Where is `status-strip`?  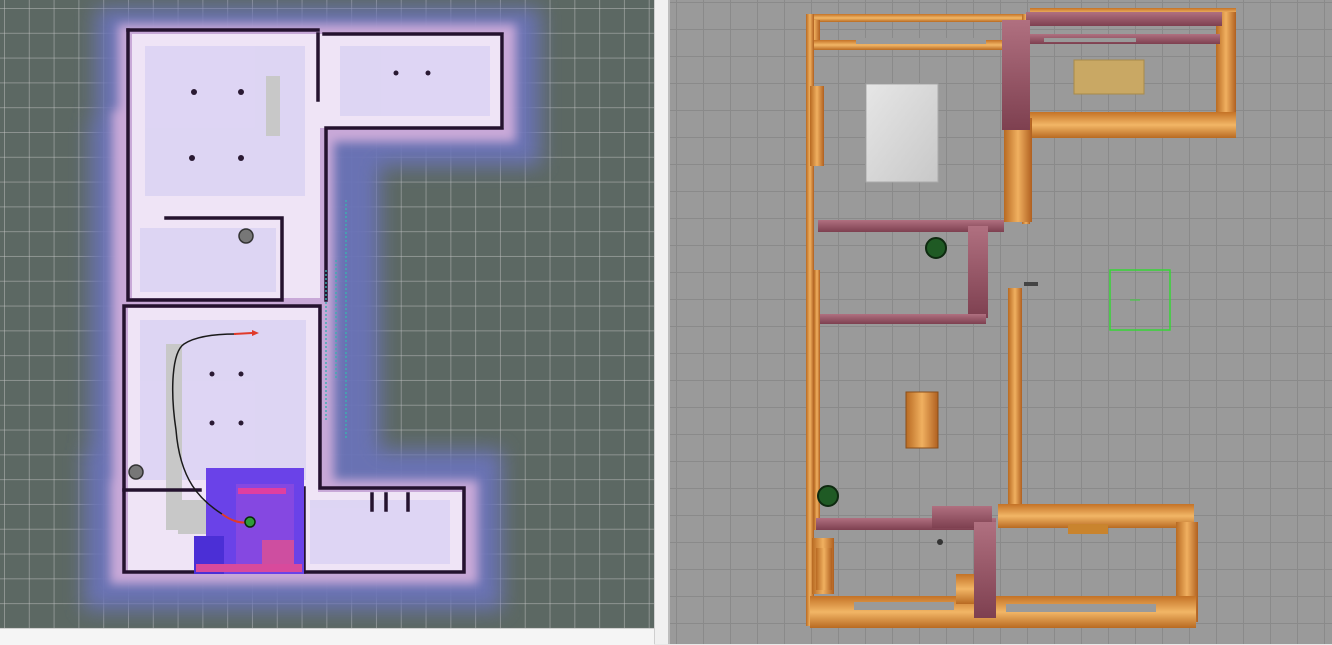
status-strip is located at coordinates (327, 636).